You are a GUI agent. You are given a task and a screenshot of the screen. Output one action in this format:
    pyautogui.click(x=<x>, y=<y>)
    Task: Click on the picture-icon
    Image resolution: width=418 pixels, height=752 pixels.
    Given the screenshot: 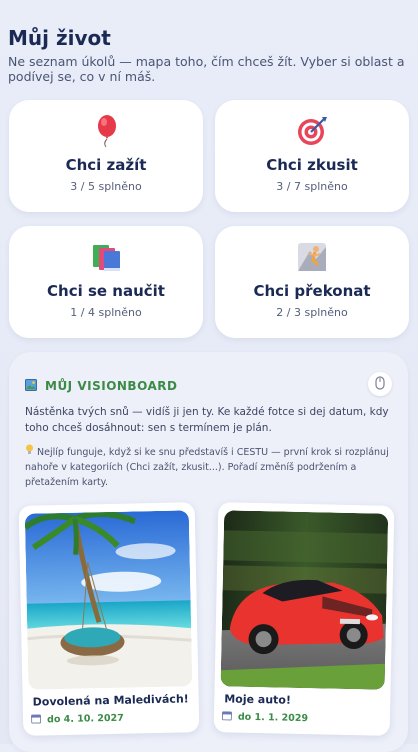 What is the action you would take?
    pyautogui.click(x=31, y=385)
    